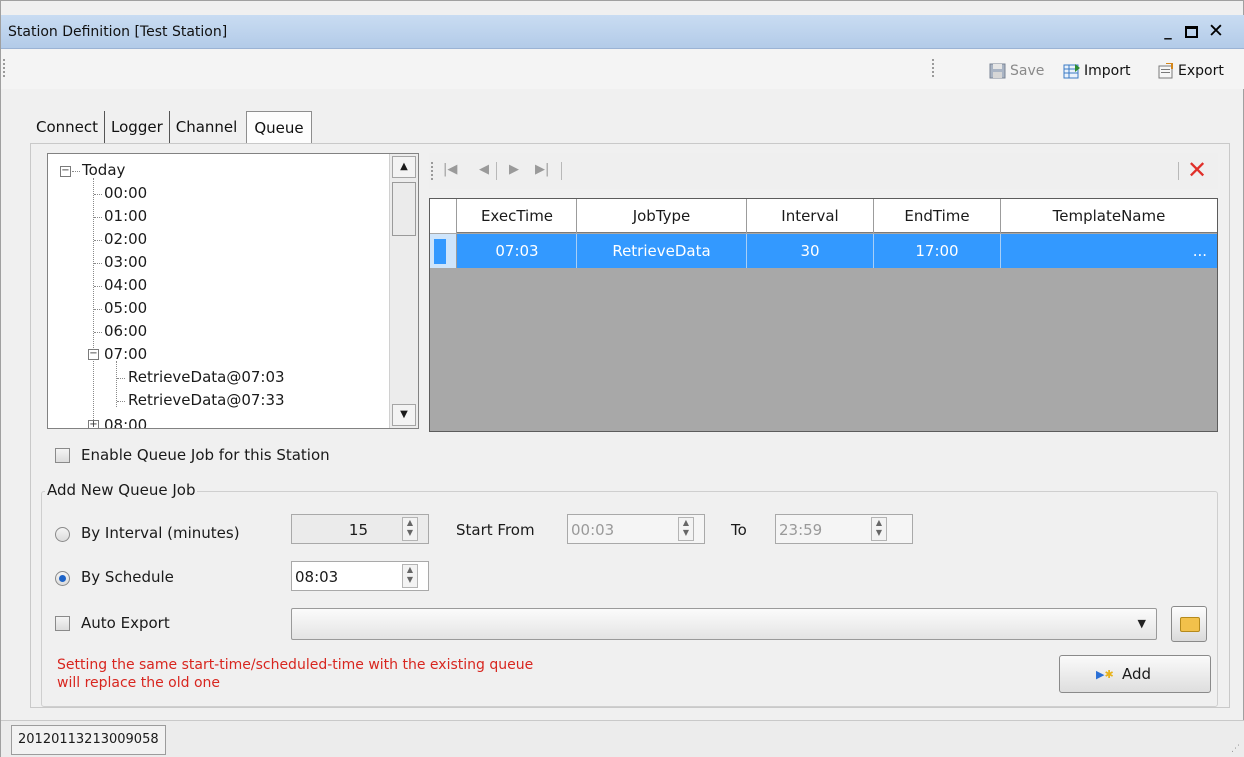 This screenshot has width=1244, height=757. What do you see at coordinates (1165, 70) in the screenshot?
I see `export-icon` at bounding box center [1165, 70].